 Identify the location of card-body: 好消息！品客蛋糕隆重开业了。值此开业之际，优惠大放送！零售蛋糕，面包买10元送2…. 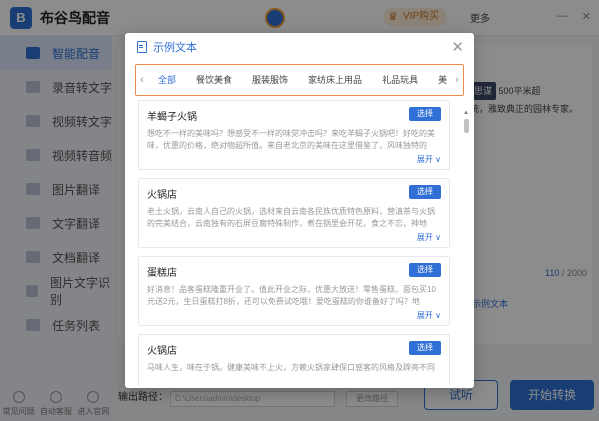
(291, 295).